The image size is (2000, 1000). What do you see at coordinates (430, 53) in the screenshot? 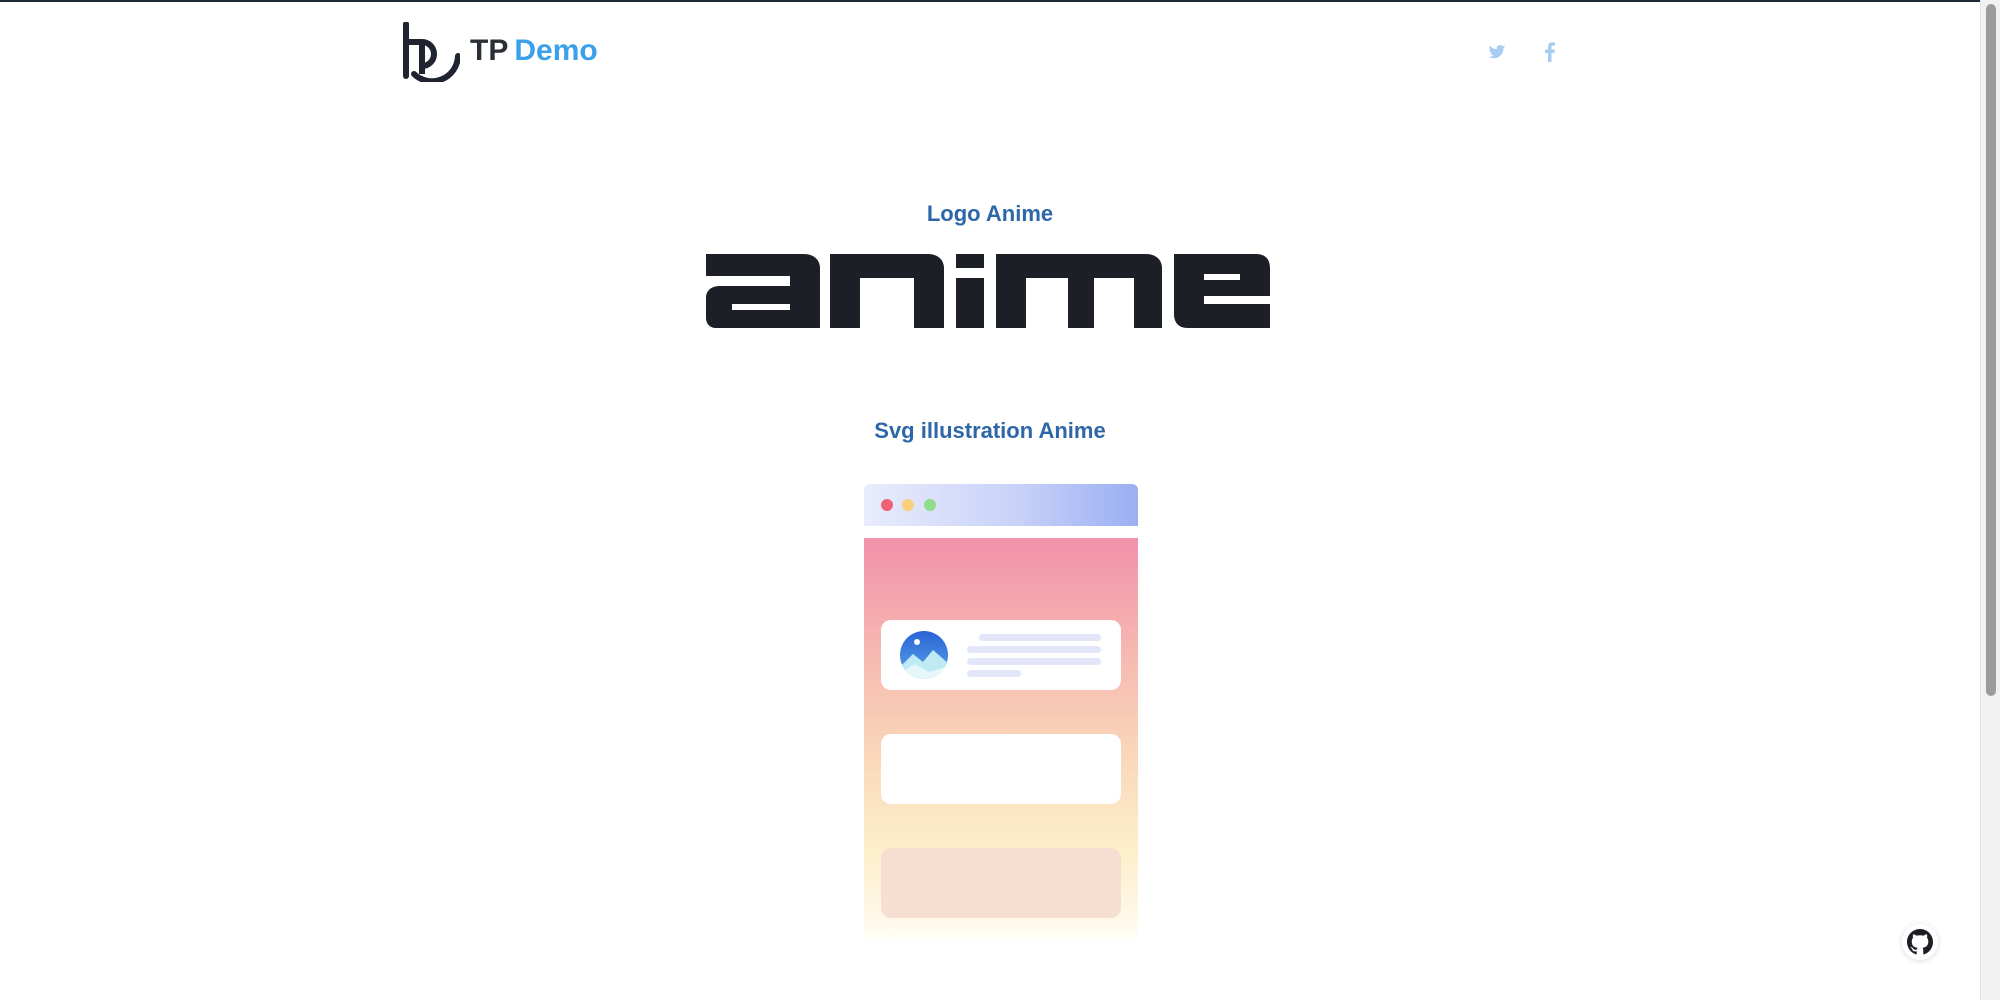
I see `tp-logo-icon` at bounding box center [430, 53].